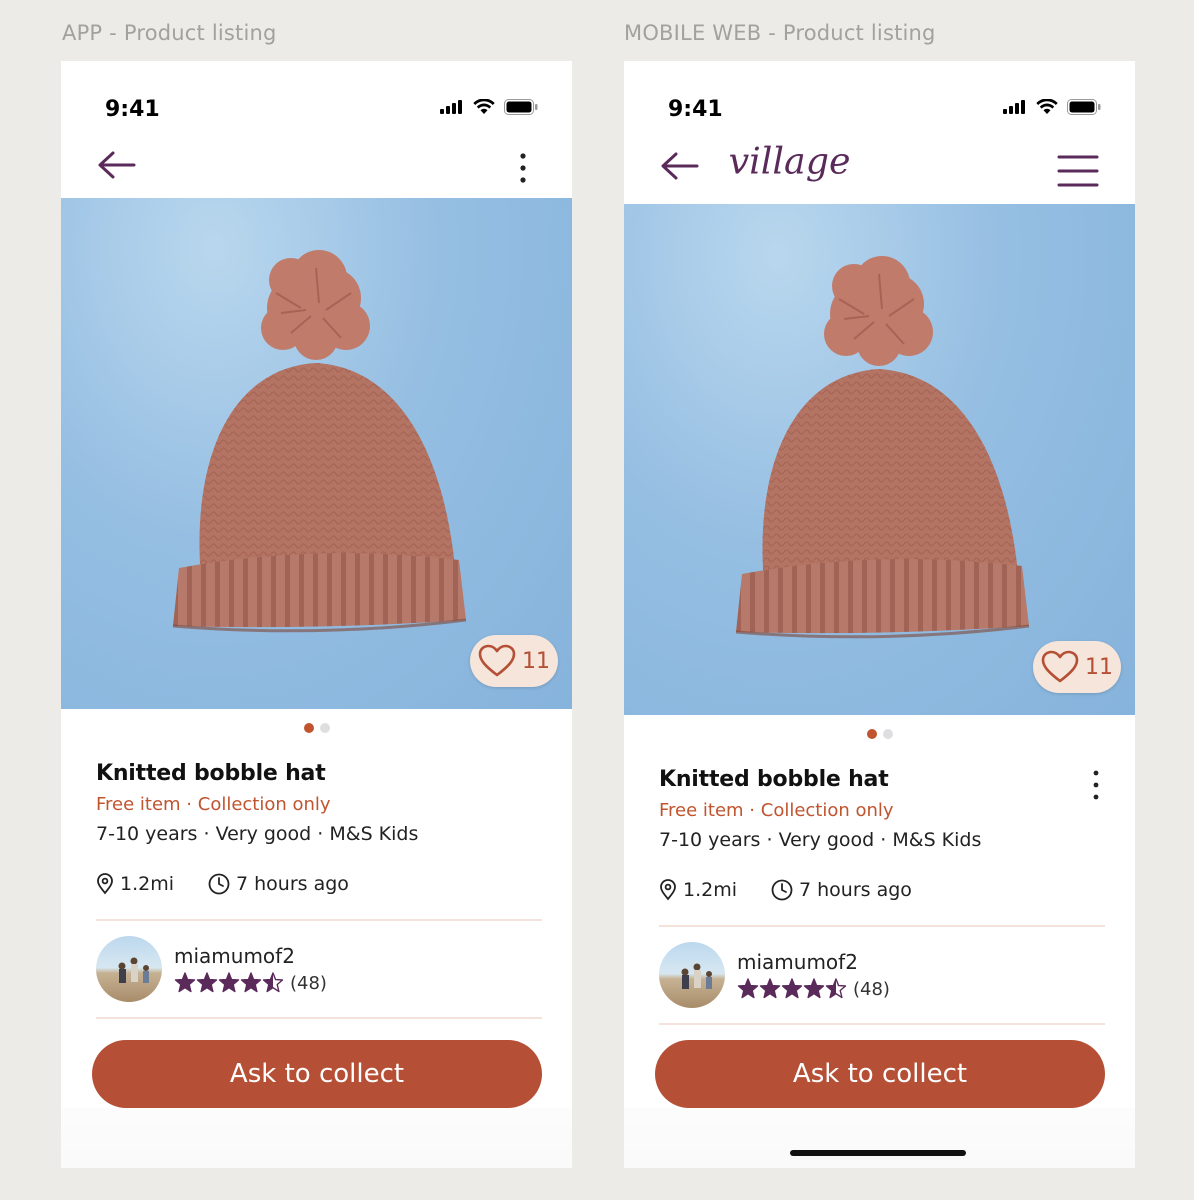  What do you see at coordinates (790, 160) in the screenshot?
I see `logo-text: village` at bounding box center [790, 160].